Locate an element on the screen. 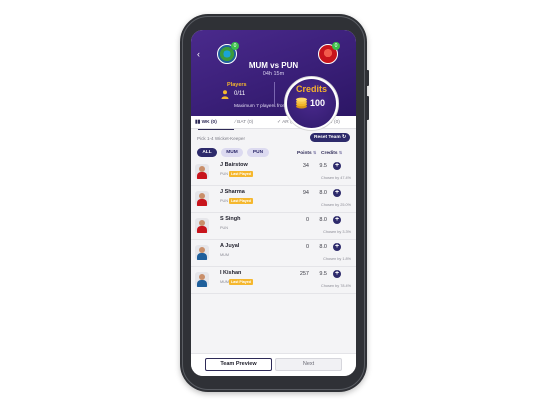 The height and width of the screenshot is (400, 550). player-points: 94 is located at coordinates (305, 193).